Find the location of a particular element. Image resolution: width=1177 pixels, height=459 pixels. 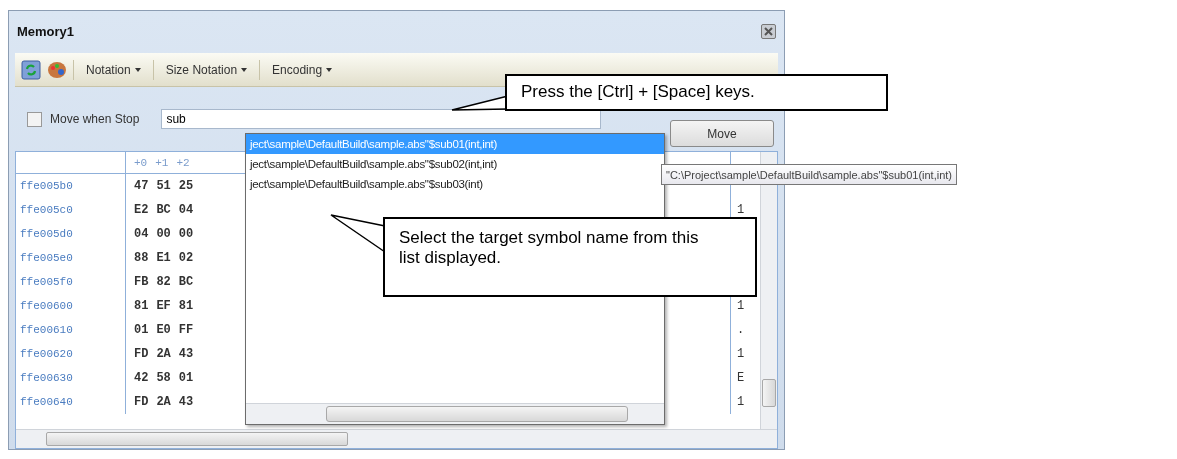

byte-cell: FF is located at coordinates (186, 330).